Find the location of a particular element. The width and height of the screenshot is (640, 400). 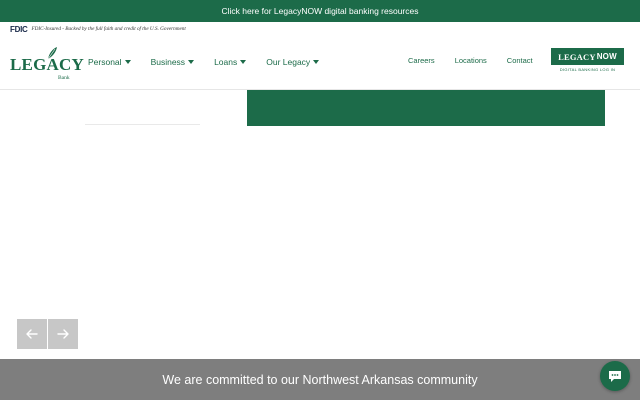

arrow-right-icon is located at coordinates (63, 334).